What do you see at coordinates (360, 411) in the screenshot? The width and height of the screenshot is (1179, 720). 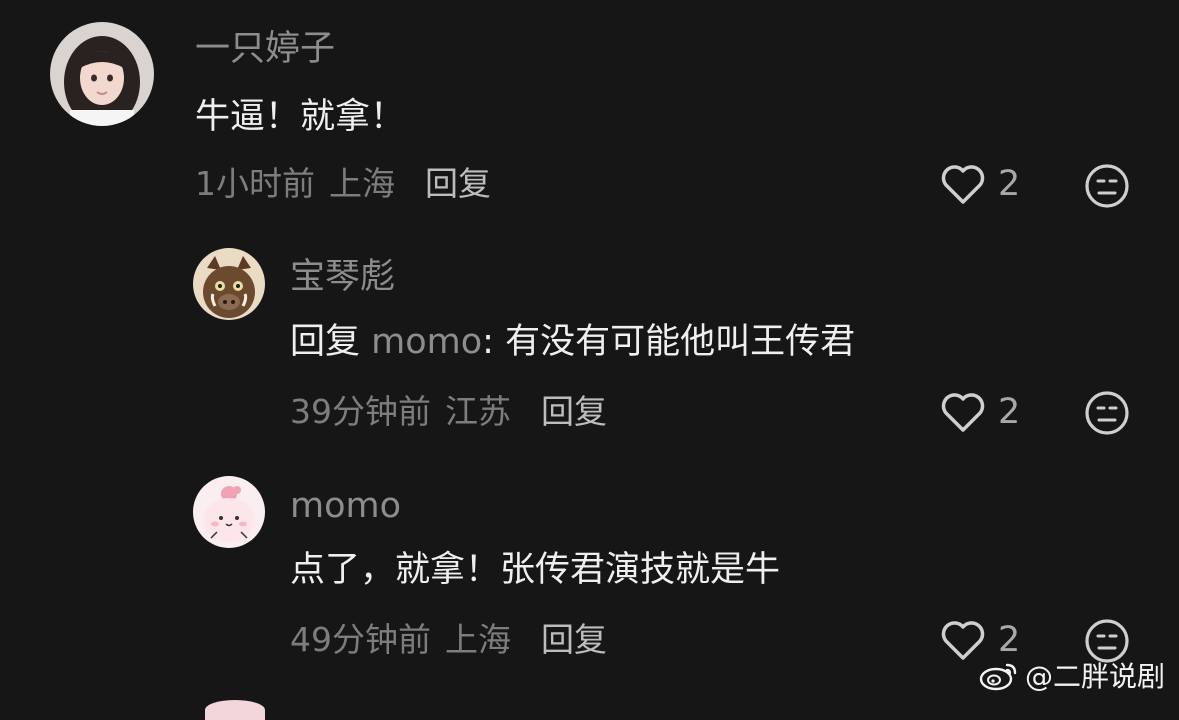 I see `timestamp: 39分钟前` at bounding box center [360, 411].